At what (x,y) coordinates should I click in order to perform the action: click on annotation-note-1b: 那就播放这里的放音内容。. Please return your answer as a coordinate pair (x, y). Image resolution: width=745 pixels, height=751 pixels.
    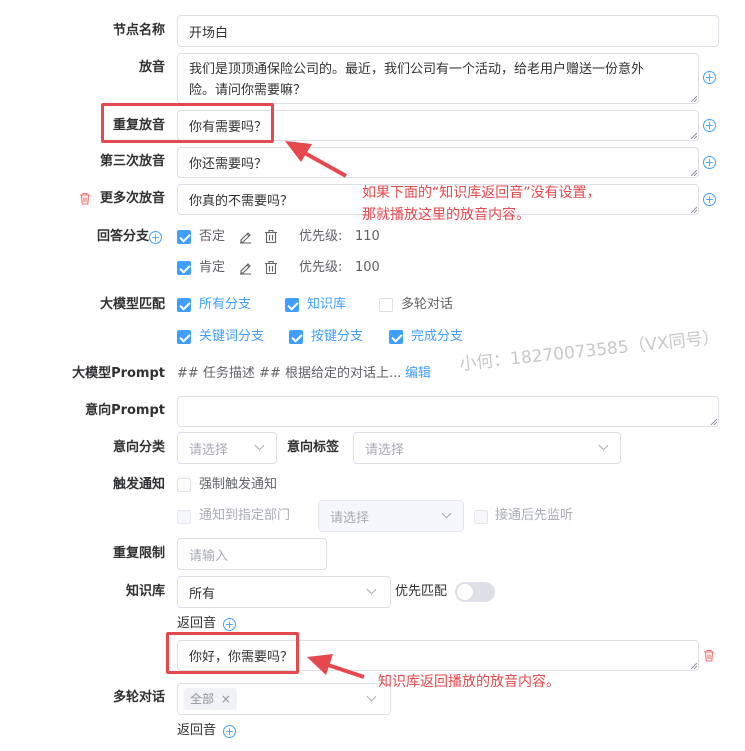
    Looking at the image, I should click on (446, 215).